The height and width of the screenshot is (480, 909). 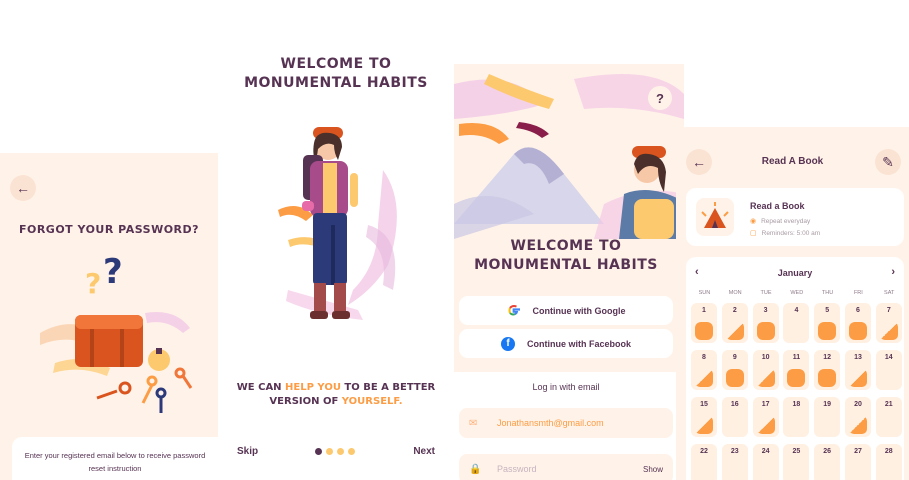 I want to click on month-label: January, so click(x=795, y=273).